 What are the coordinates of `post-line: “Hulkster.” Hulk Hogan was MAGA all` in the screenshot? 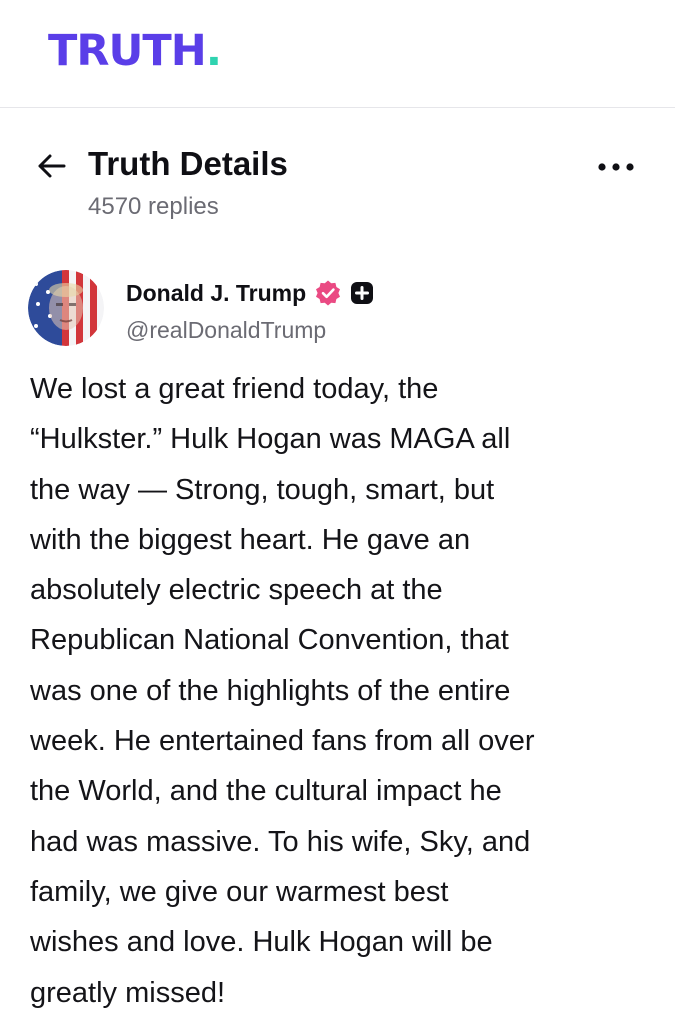 It's located at (270, 439).